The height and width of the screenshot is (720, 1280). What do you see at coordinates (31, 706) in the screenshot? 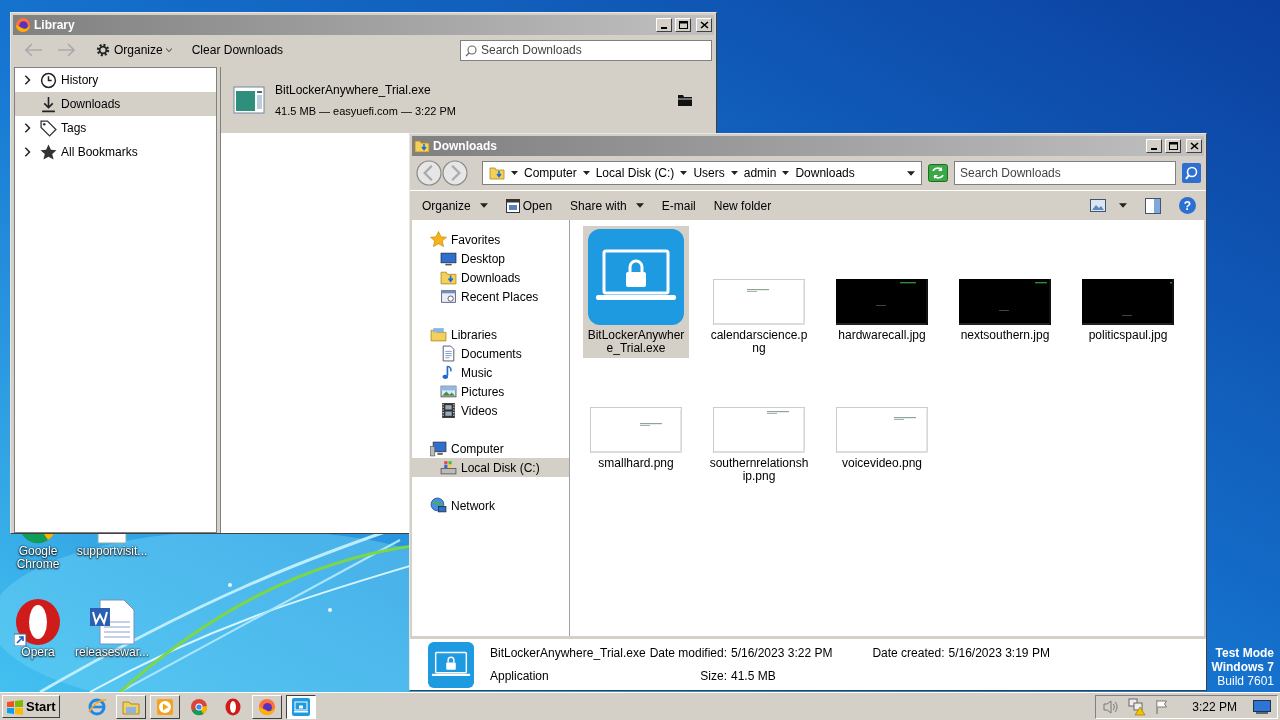
I see `start-button: Start` at bounding box center [31, 706].